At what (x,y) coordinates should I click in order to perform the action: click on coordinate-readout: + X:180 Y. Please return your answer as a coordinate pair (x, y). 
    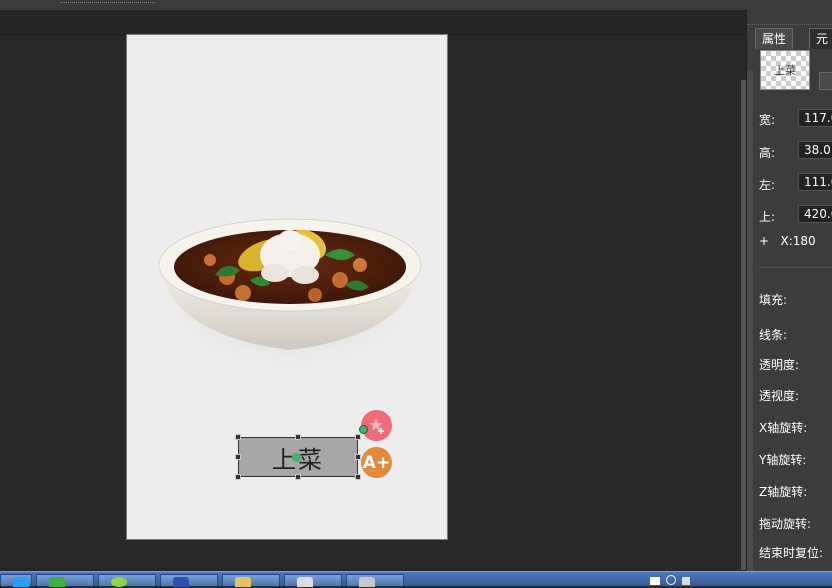
    Looking at the image, I should click on (795, 241).